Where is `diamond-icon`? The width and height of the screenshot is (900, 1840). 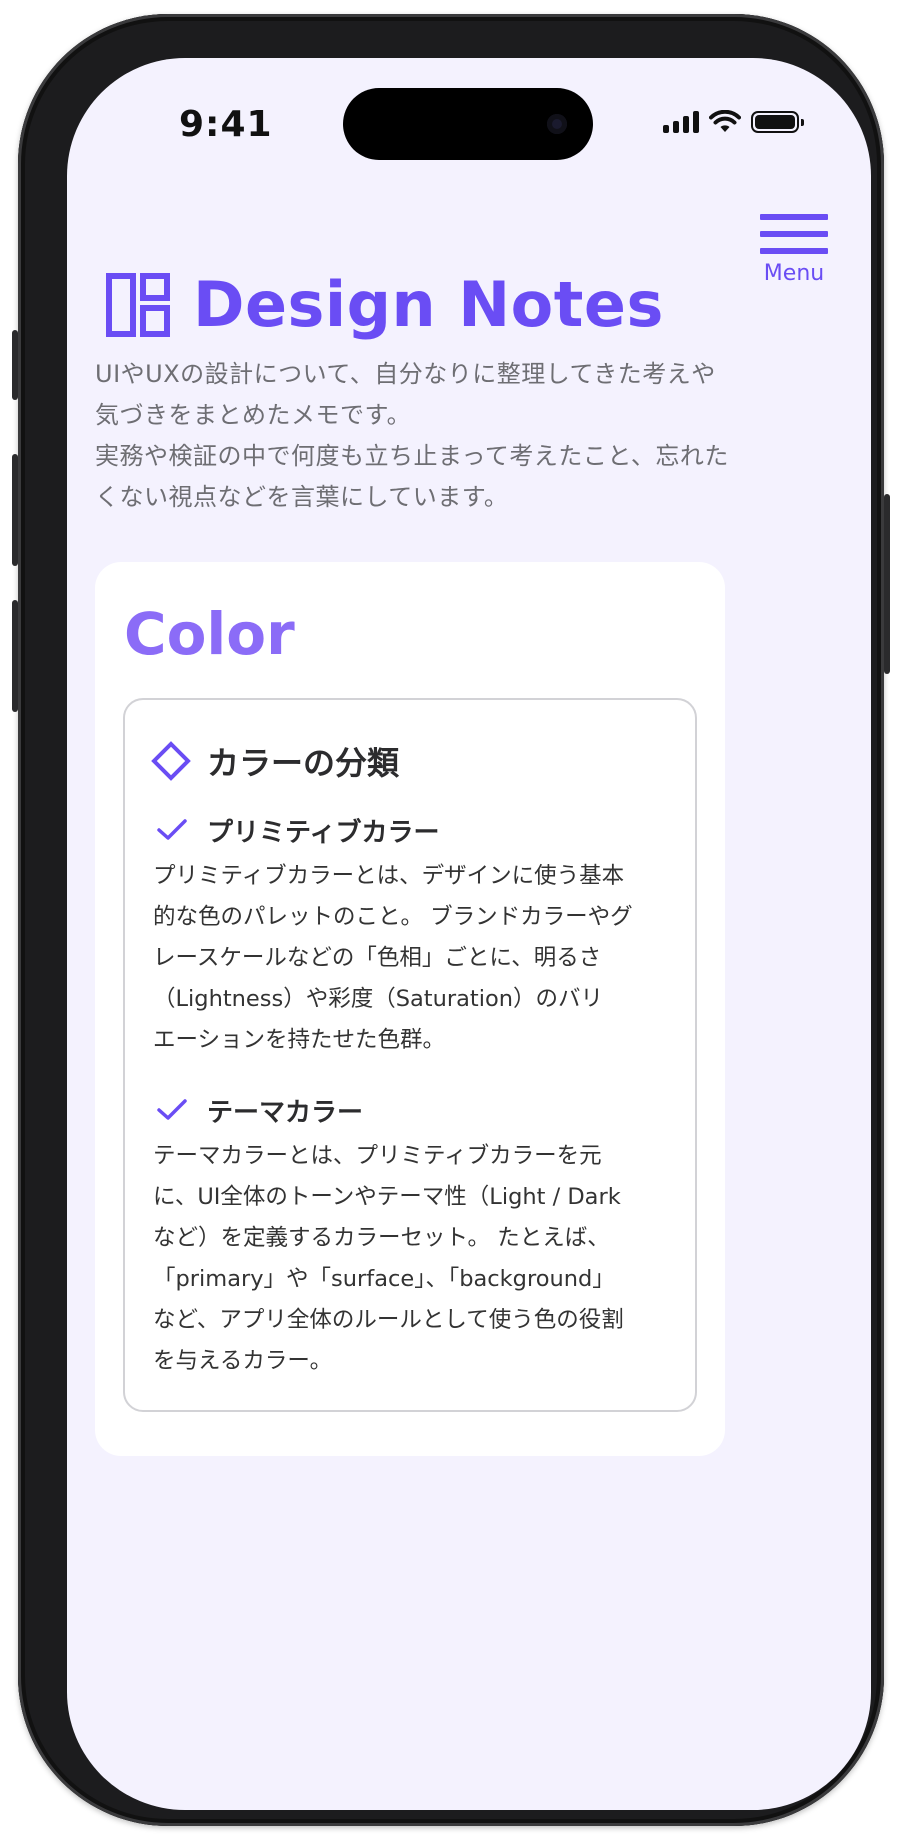 diamond-icon is located at coordinates (171, 761).